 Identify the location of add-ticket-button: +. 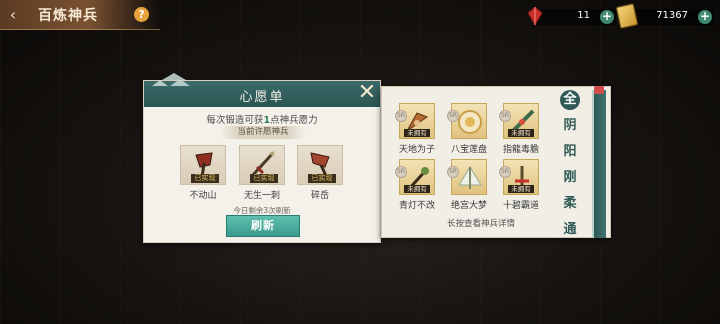
(705, 17).